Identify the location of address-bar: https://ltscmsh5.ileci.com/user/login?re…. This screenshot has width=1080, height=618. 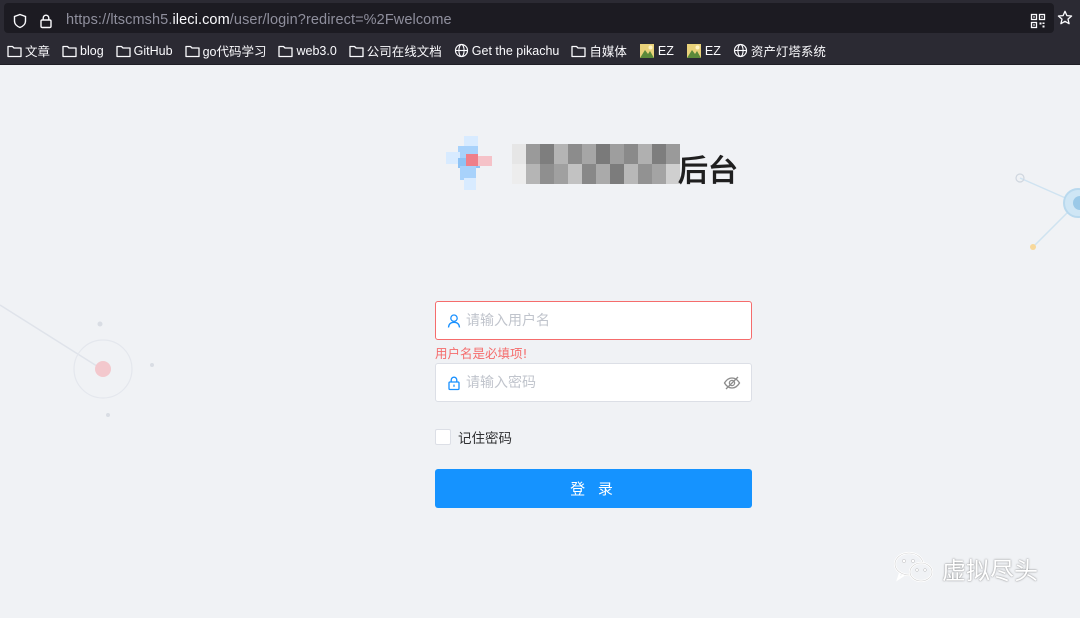
(529, 18).